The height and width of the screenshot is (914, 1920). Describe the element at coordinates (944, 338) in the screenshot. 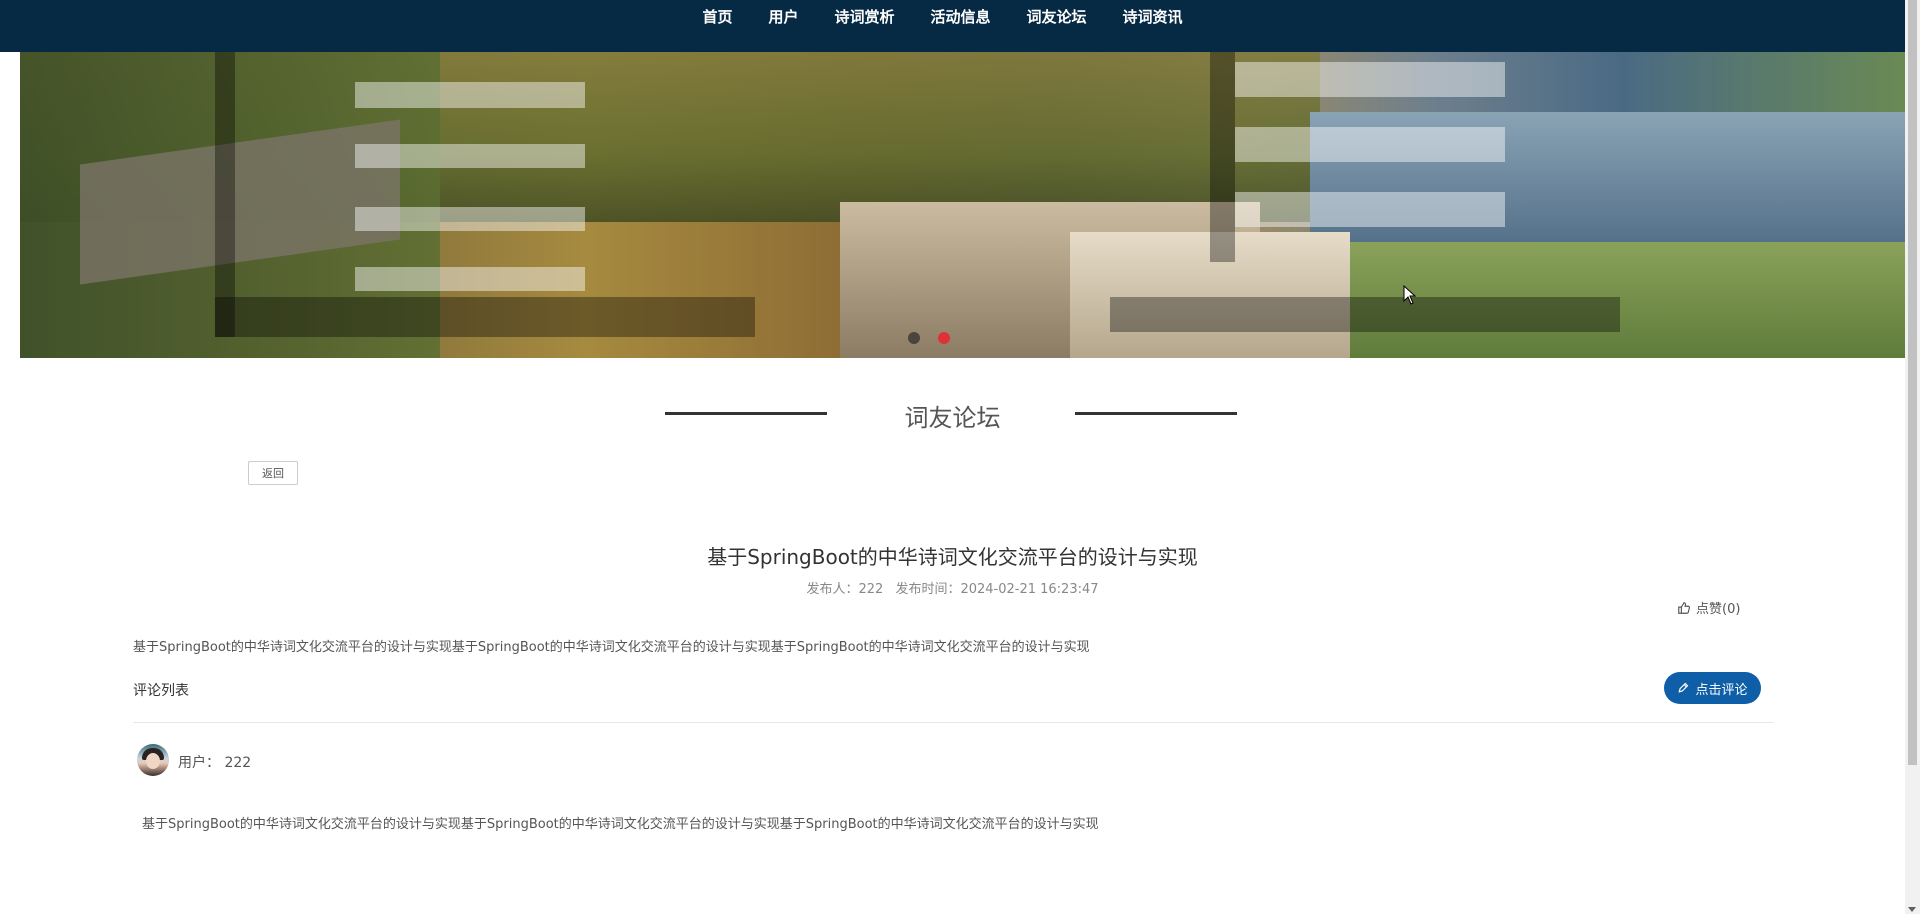

I see `carousel-dot-active` at that location.